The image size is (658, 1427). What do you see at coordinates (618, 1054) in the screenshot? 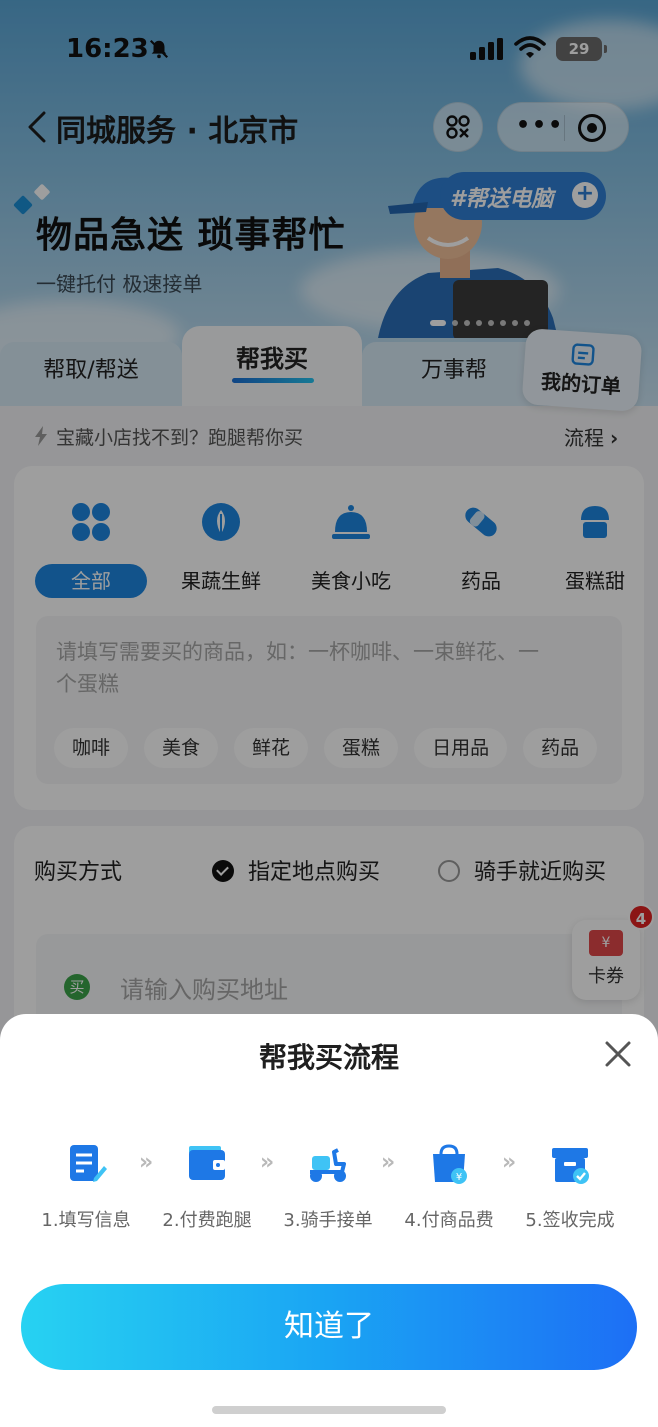
I see `close-icon` at bounding box center [618, 1054].